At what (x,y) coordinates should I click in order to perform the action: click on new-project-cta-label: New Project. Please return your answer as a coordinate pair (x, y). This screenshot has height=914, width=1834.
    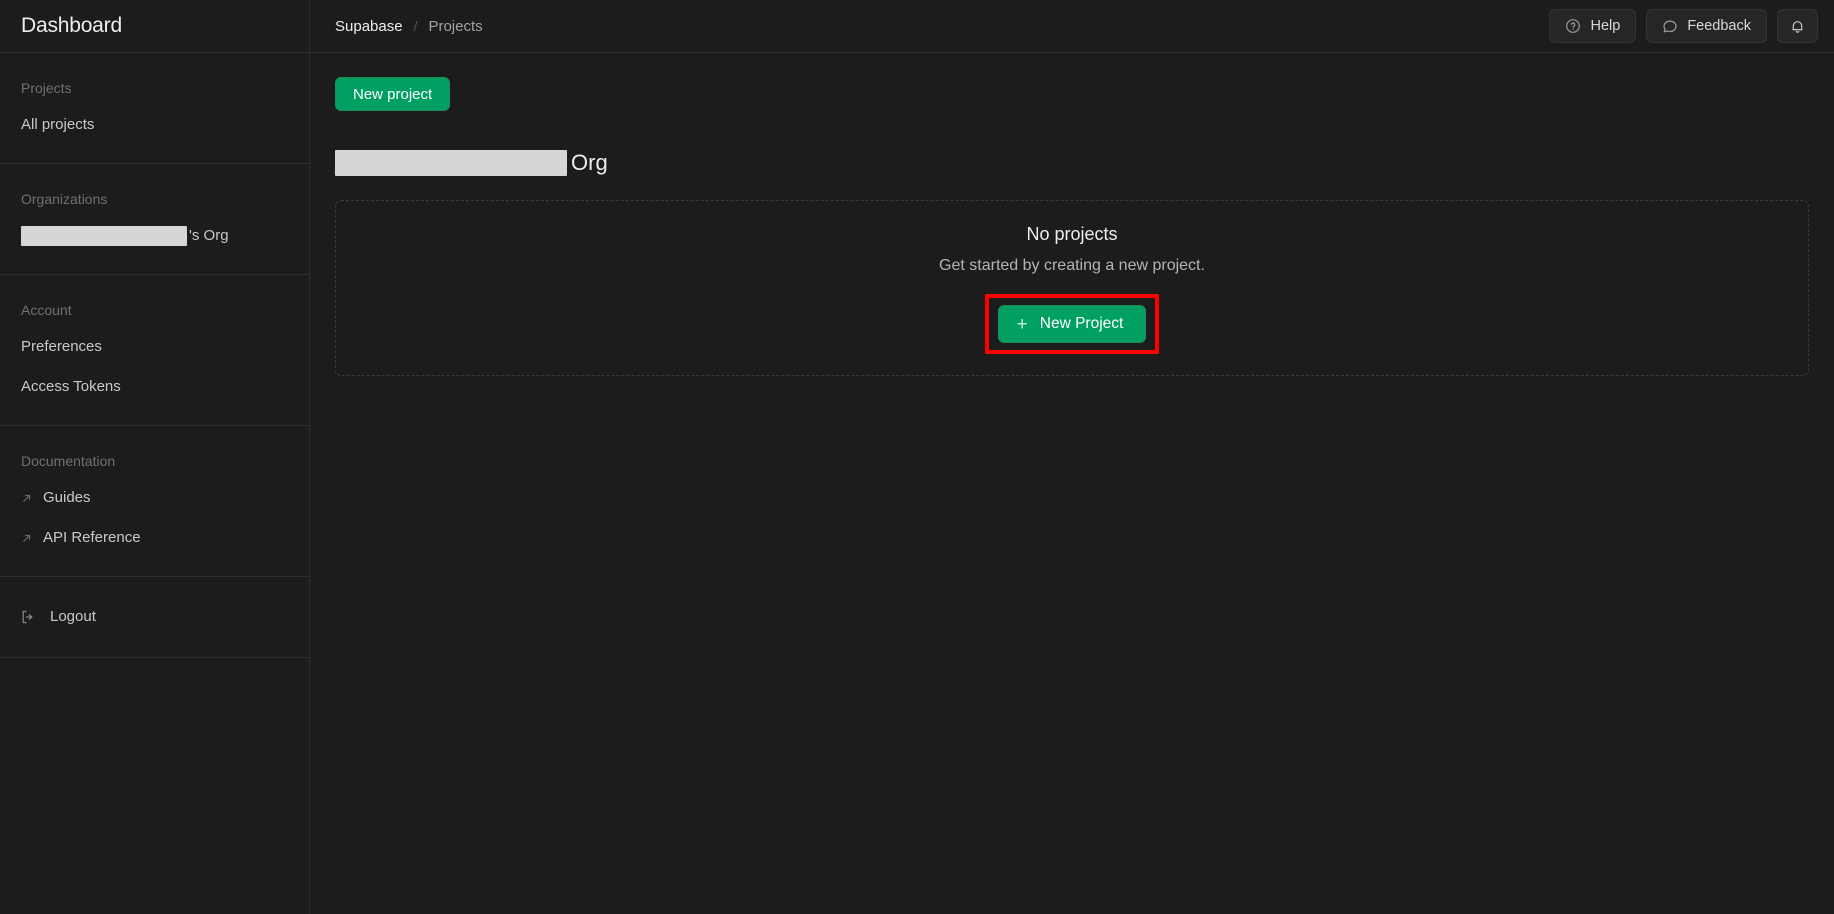
    Looking at the image, I should click on (1081, 323).